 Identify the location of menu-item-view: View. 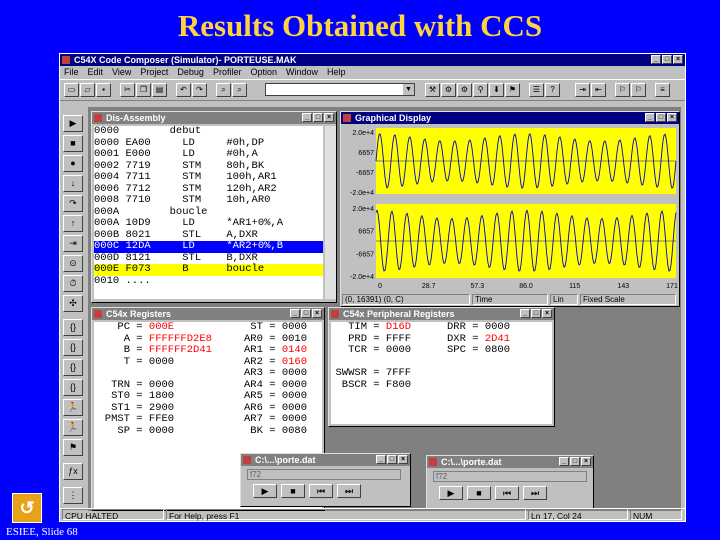
(121, 72).